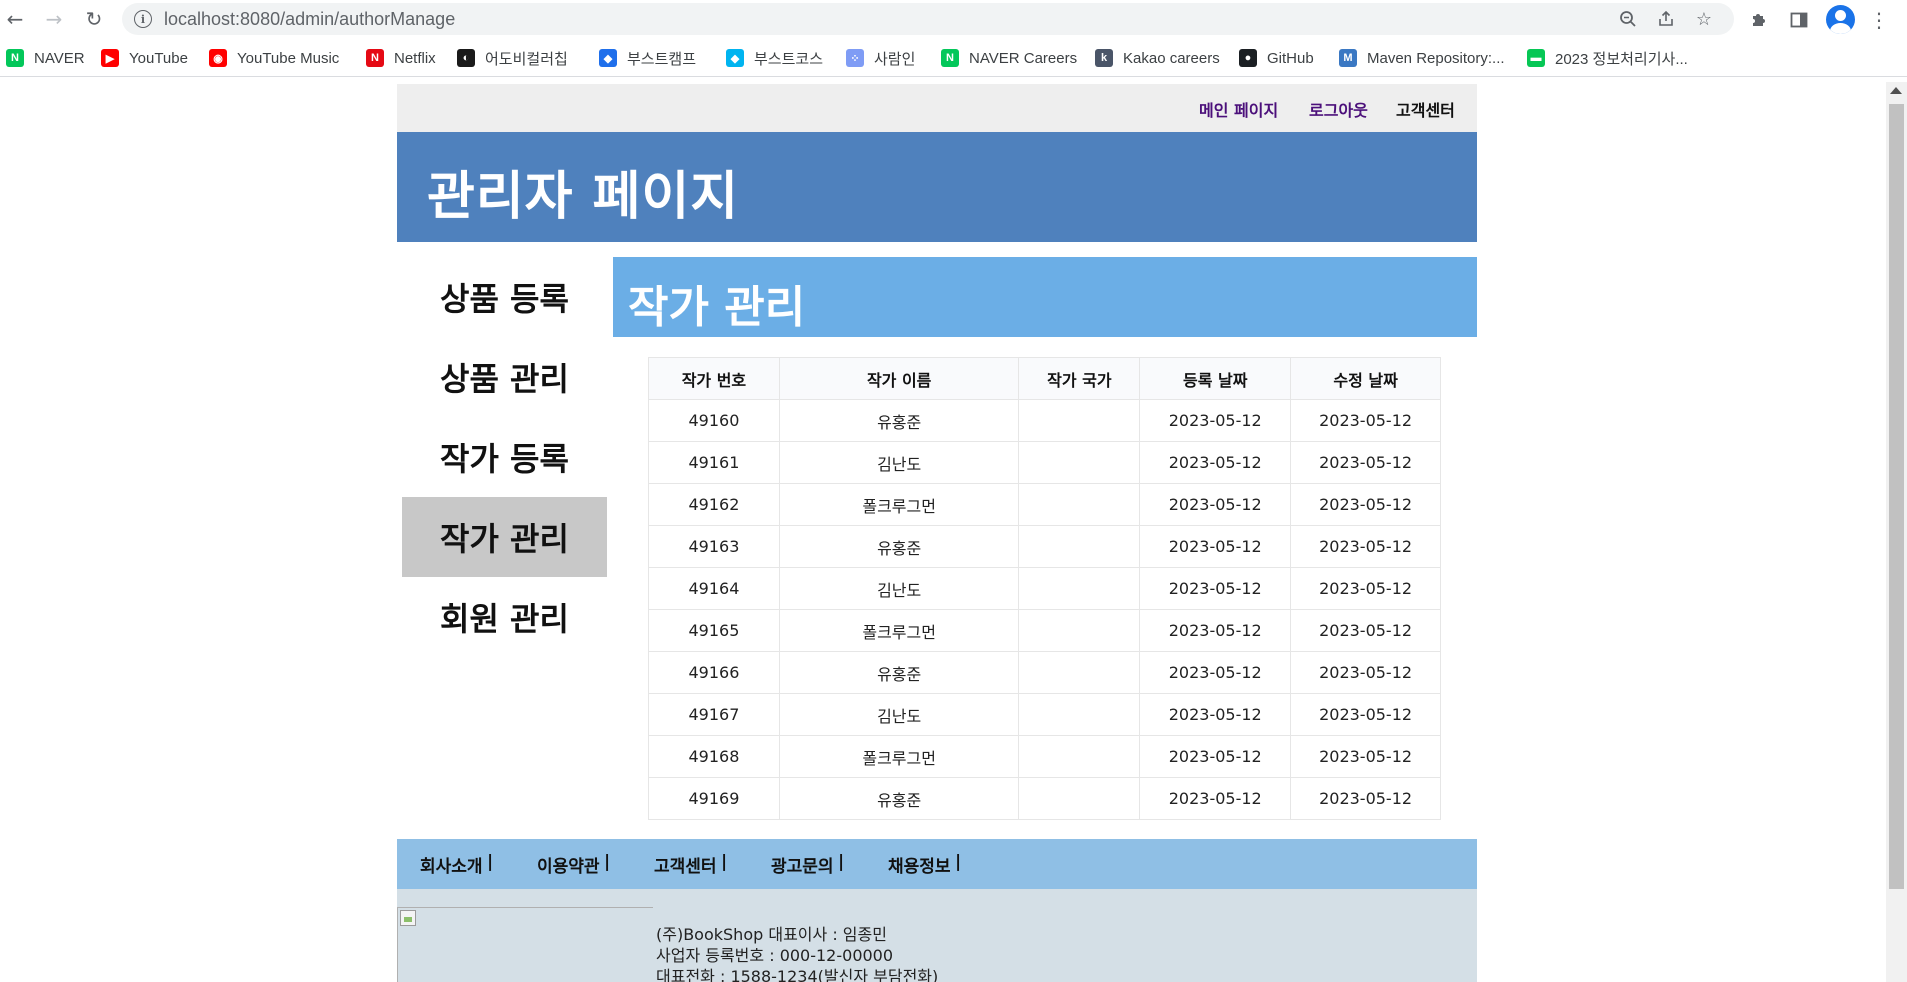 Image resolution: width=1907 pixels, height=982 pixels. What do you see at coordinates (568, 864) in the screenshot?
I see `footer-link: 이용약관` at bounding box center [568, 864].